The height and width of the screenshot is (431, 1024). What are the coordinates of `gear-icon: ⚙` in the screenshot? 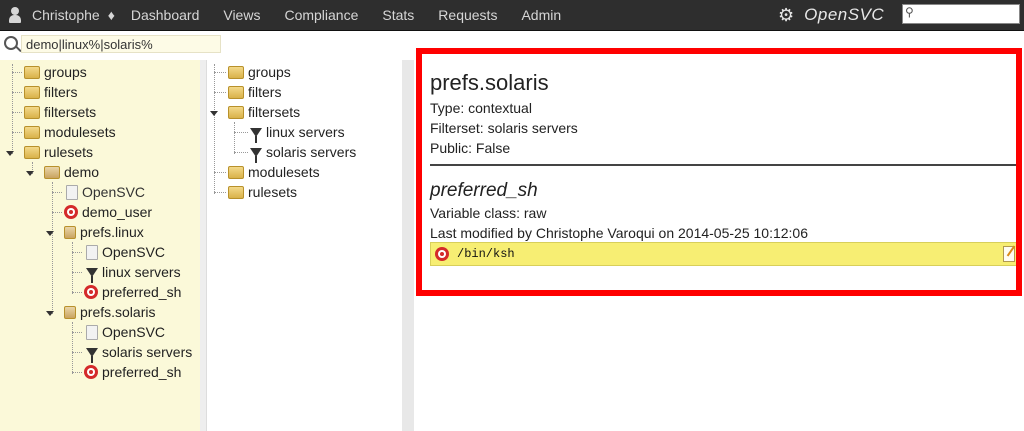 It's located at (786, 15).